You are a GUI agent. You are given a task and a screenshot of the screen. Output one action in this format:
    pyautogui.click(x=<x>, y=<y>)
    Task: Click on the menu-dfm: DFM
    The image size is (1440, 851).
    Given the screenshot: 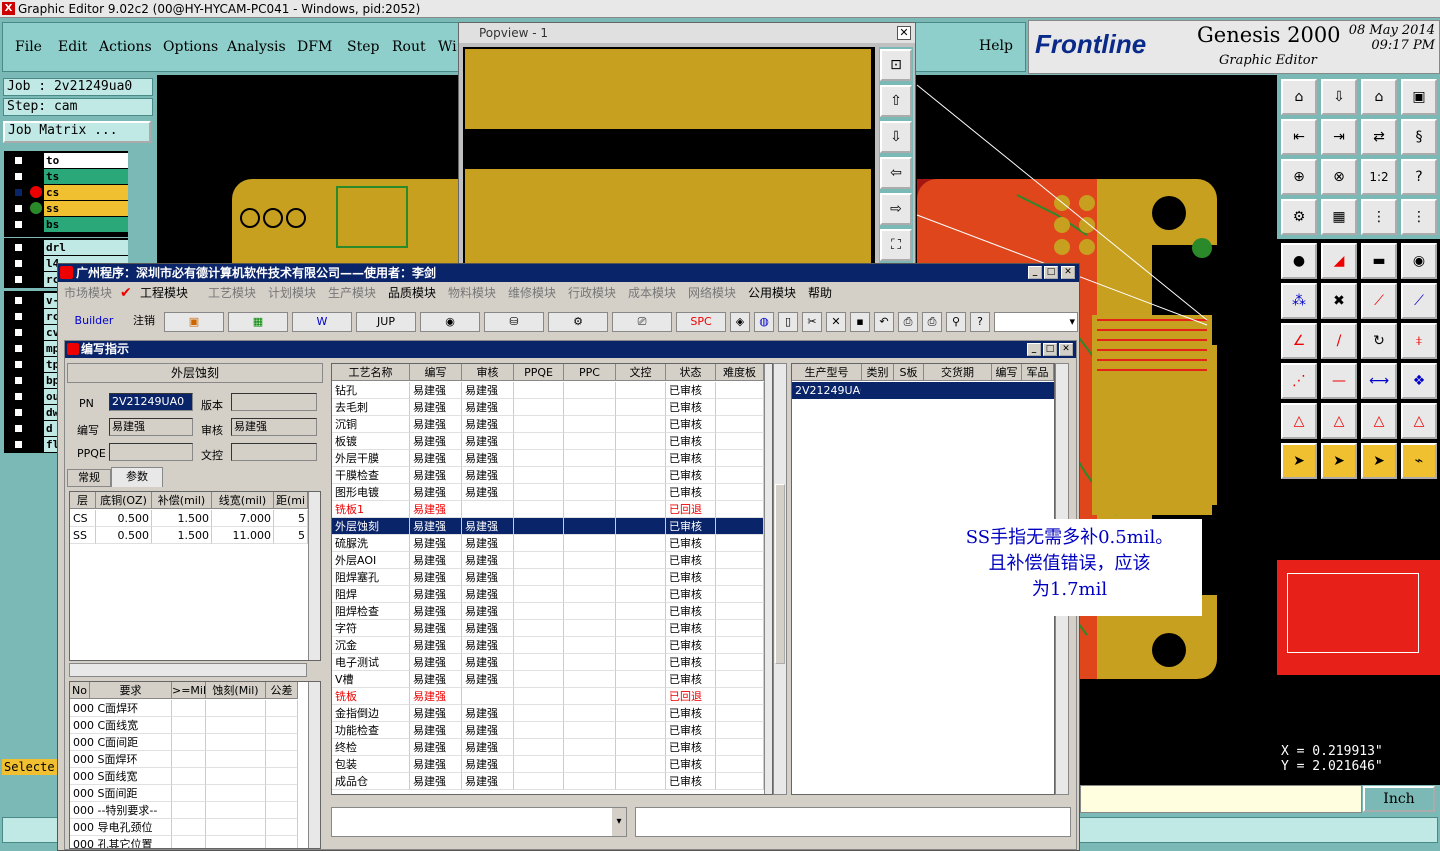 What is the action you would take?
    pyautogui.click(x=314, y=47)
    